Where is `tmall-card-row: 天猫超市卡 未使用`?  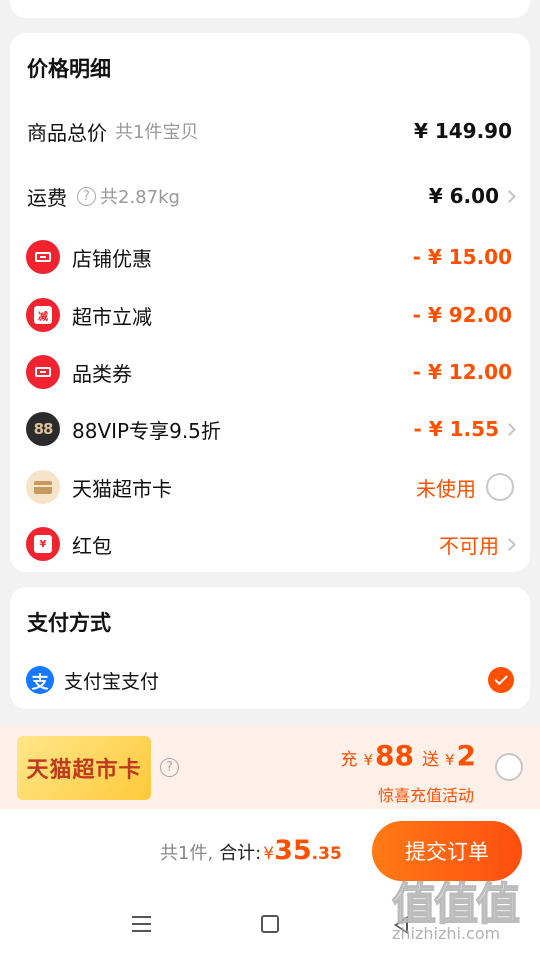 tmall-card-row: 天猫超市卡 未使用 is located at coordinates (270, 487).